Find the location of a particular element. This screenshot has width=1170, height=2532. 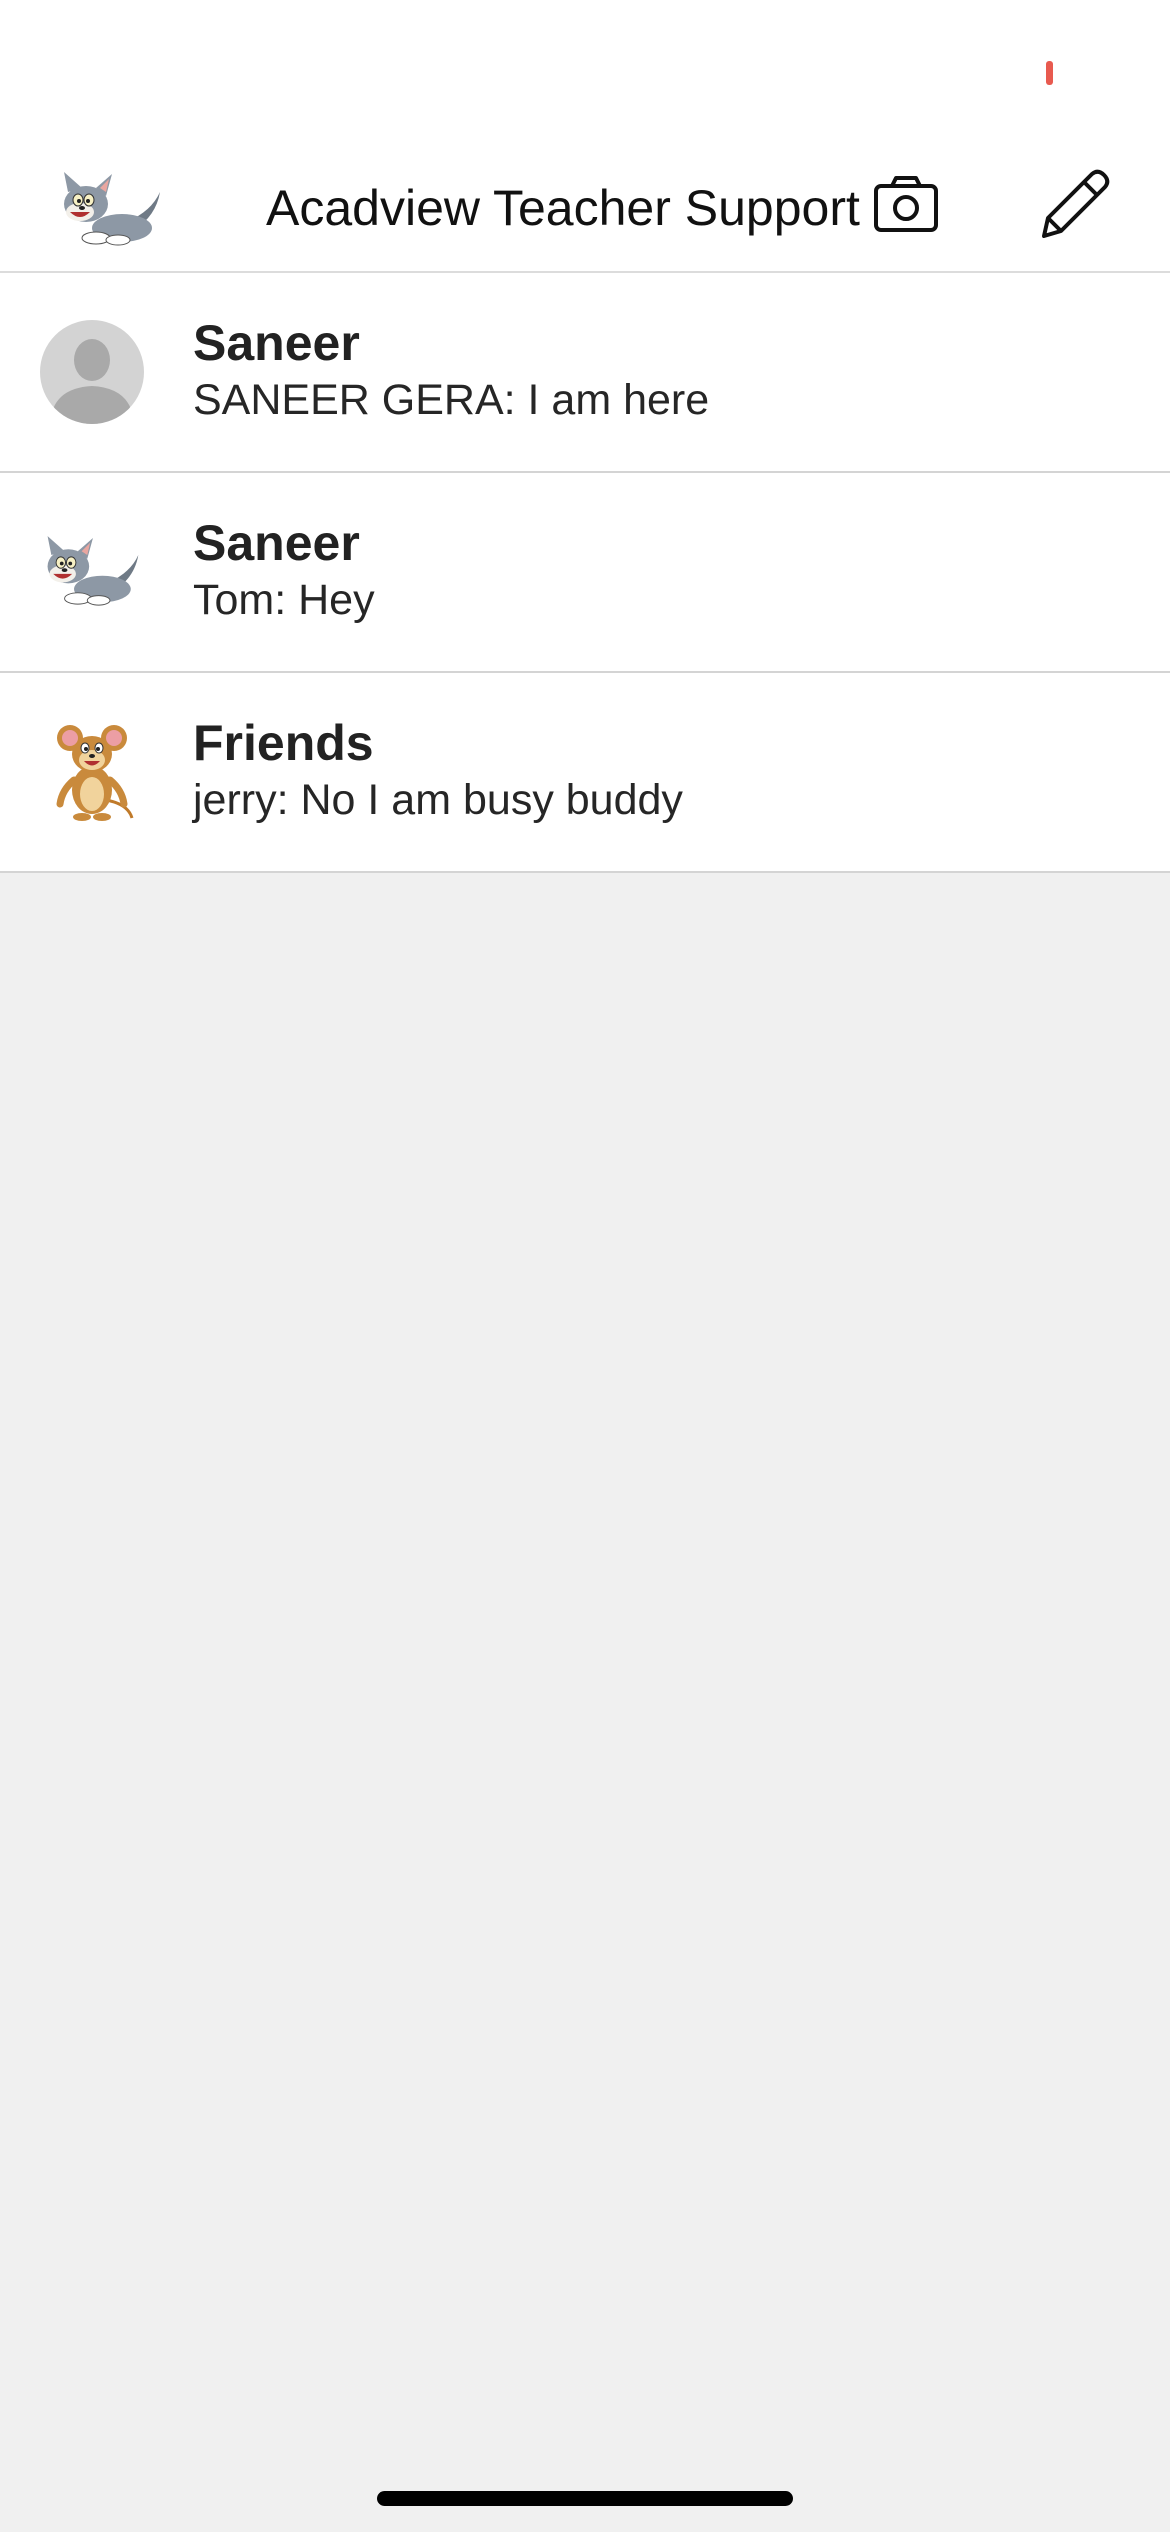

jerry-mouse-avatar-icon is located at coordinates (92, 772).